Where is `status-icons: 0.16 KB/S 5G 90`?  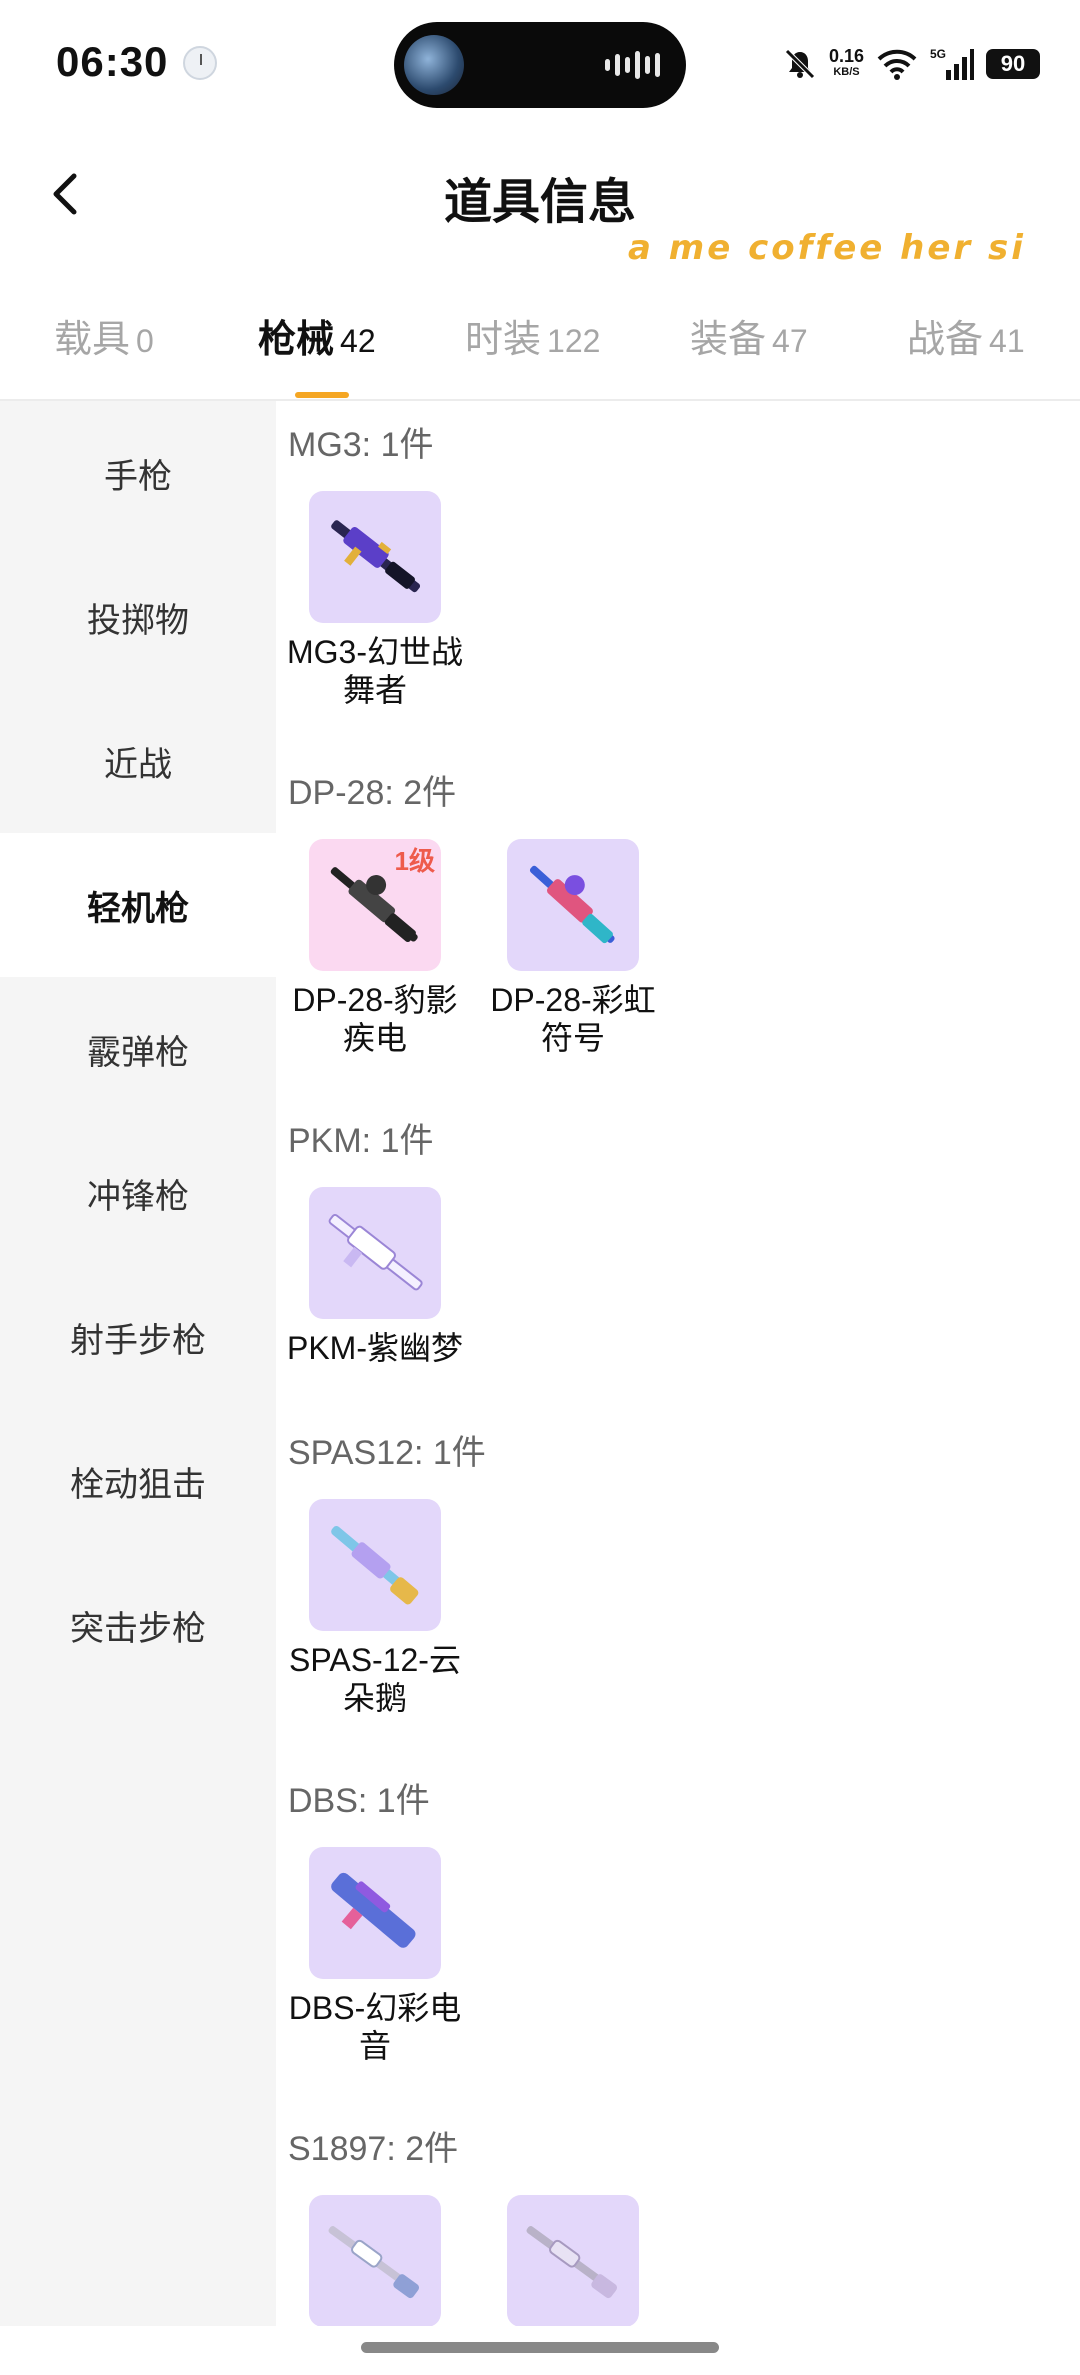 status-icons: 0.16 KB/S 5G 90 is located at coordinates (911, 64).